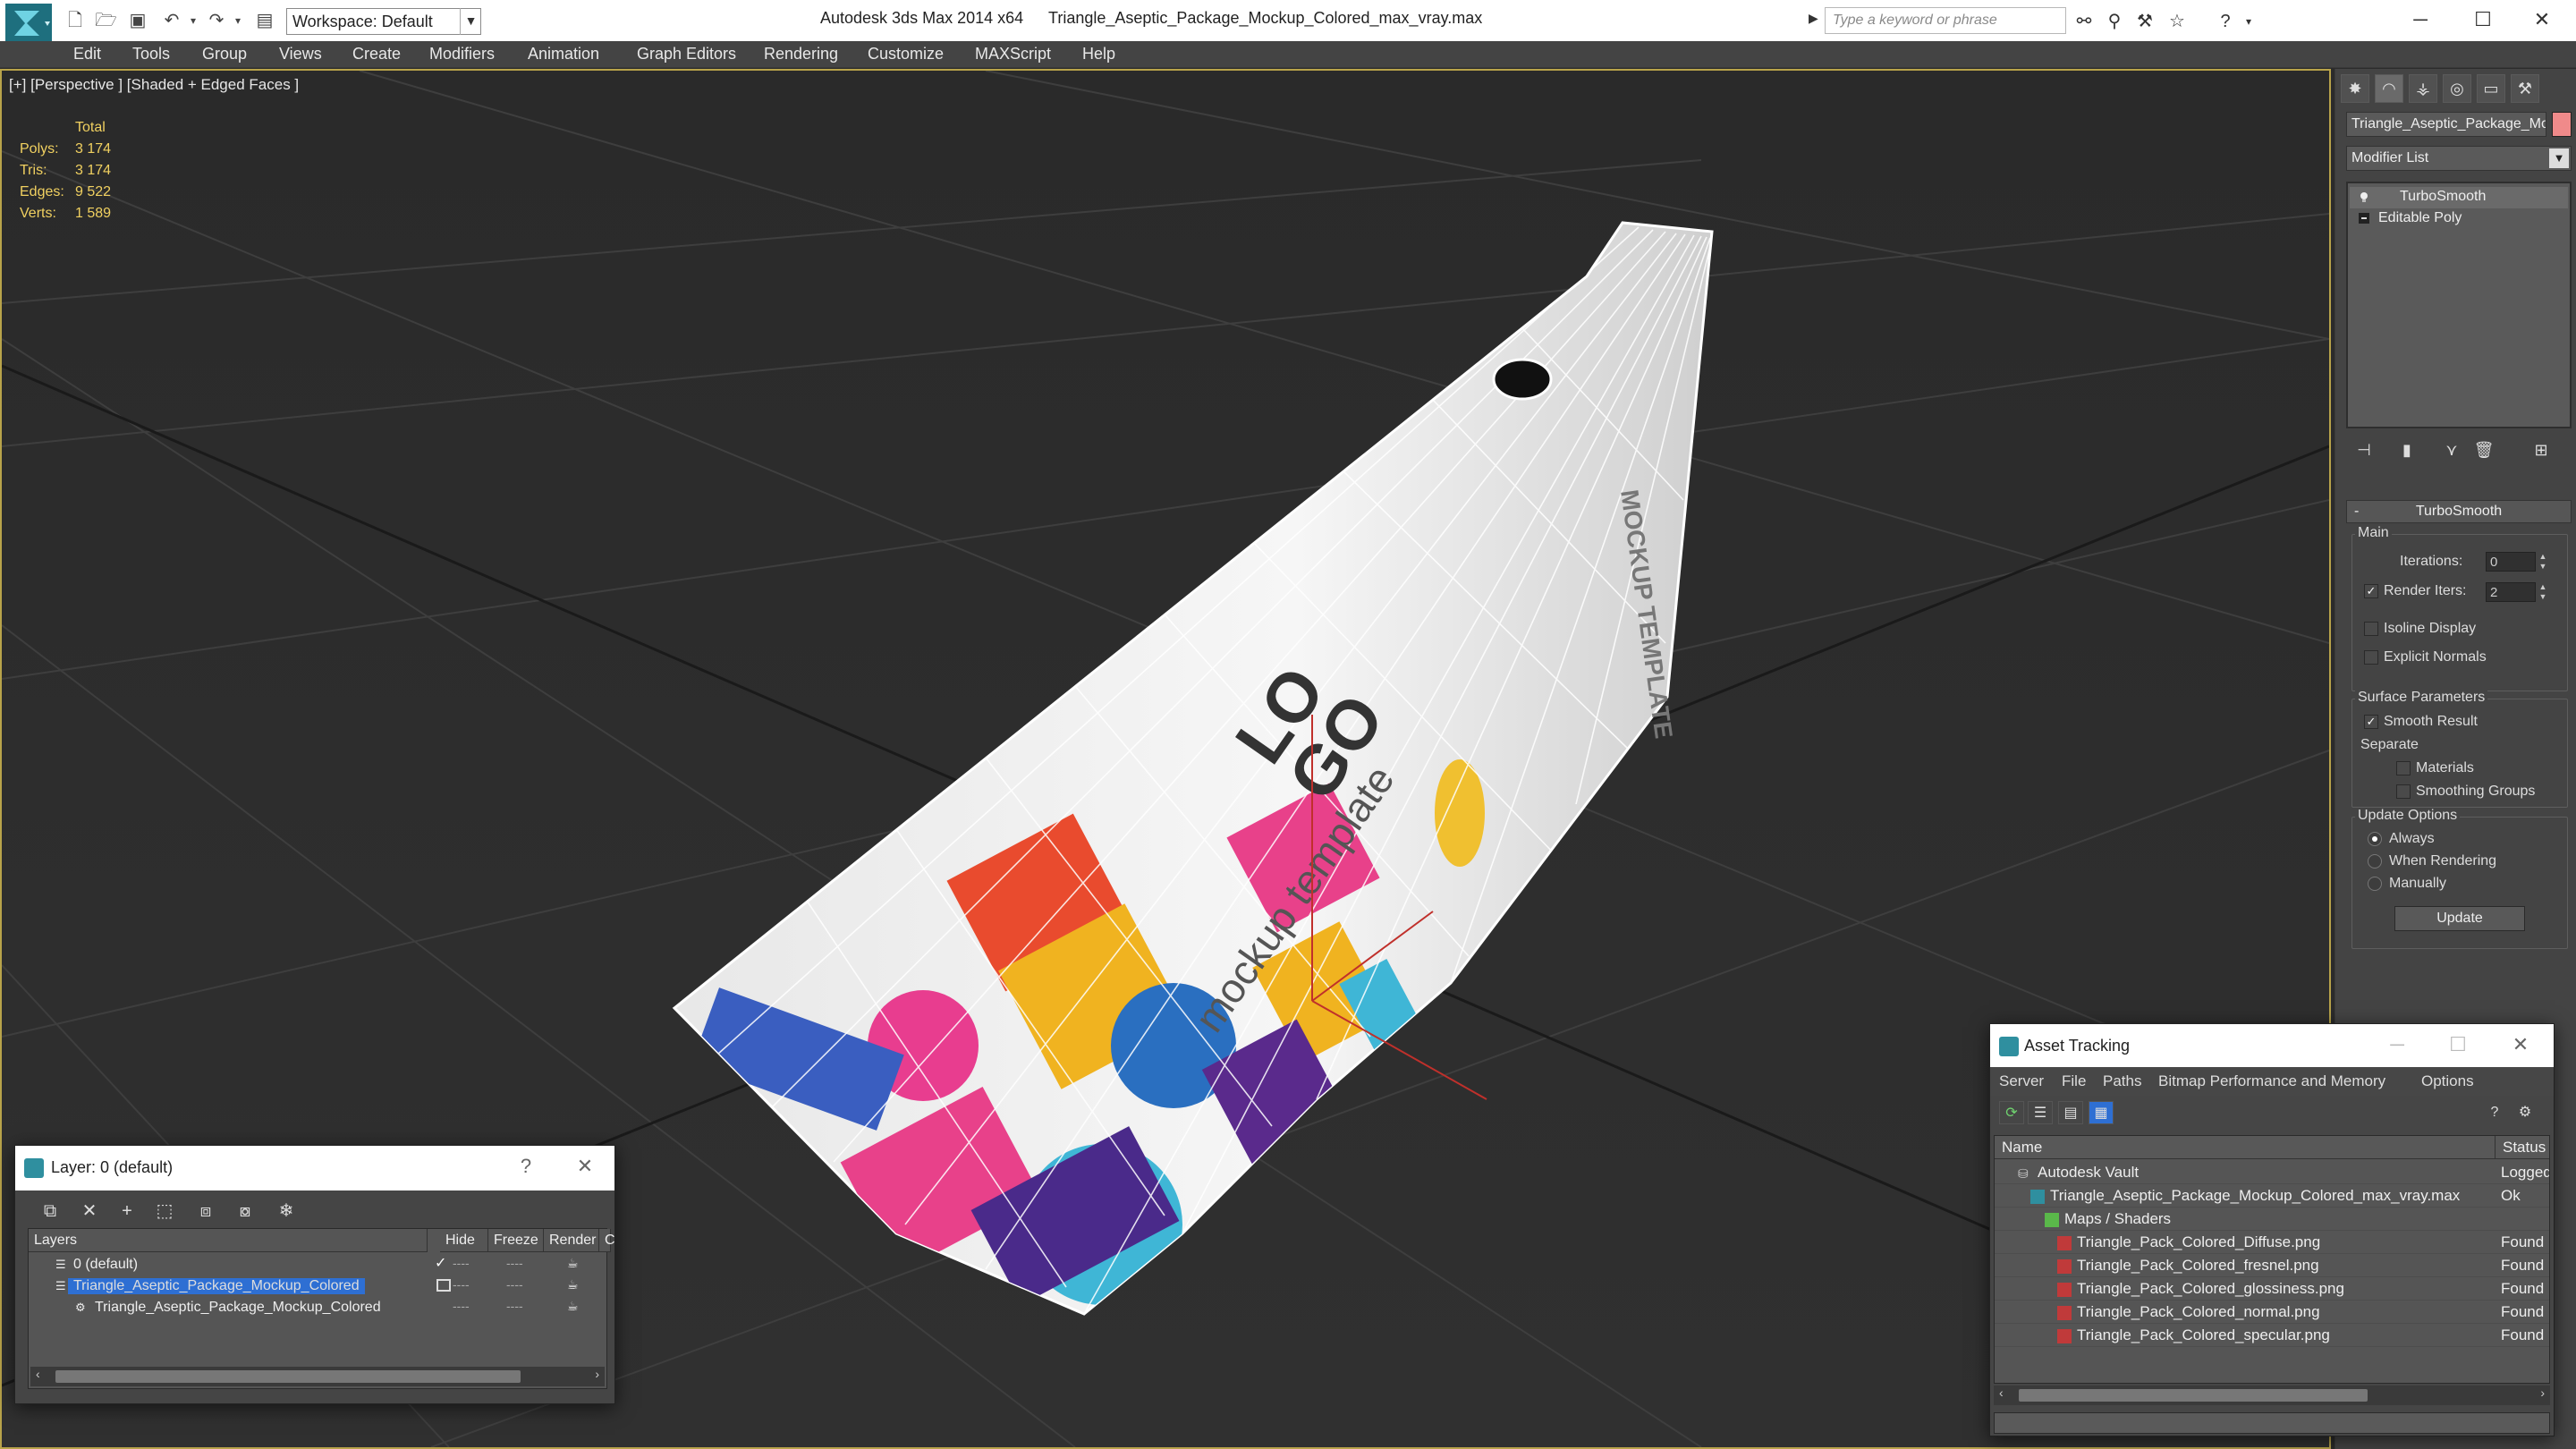 The image size is (2576, 1449). I want to click on add-to-layer-icon: +, so click(127, 1211).